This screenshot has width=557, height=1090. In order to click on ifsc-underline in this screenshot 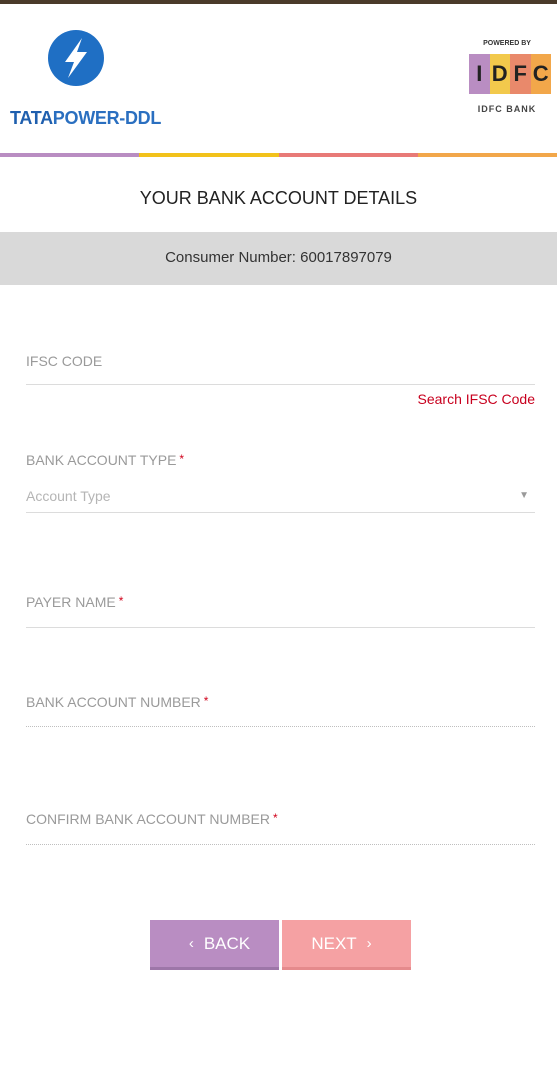, I will do `click(280, 384)`.